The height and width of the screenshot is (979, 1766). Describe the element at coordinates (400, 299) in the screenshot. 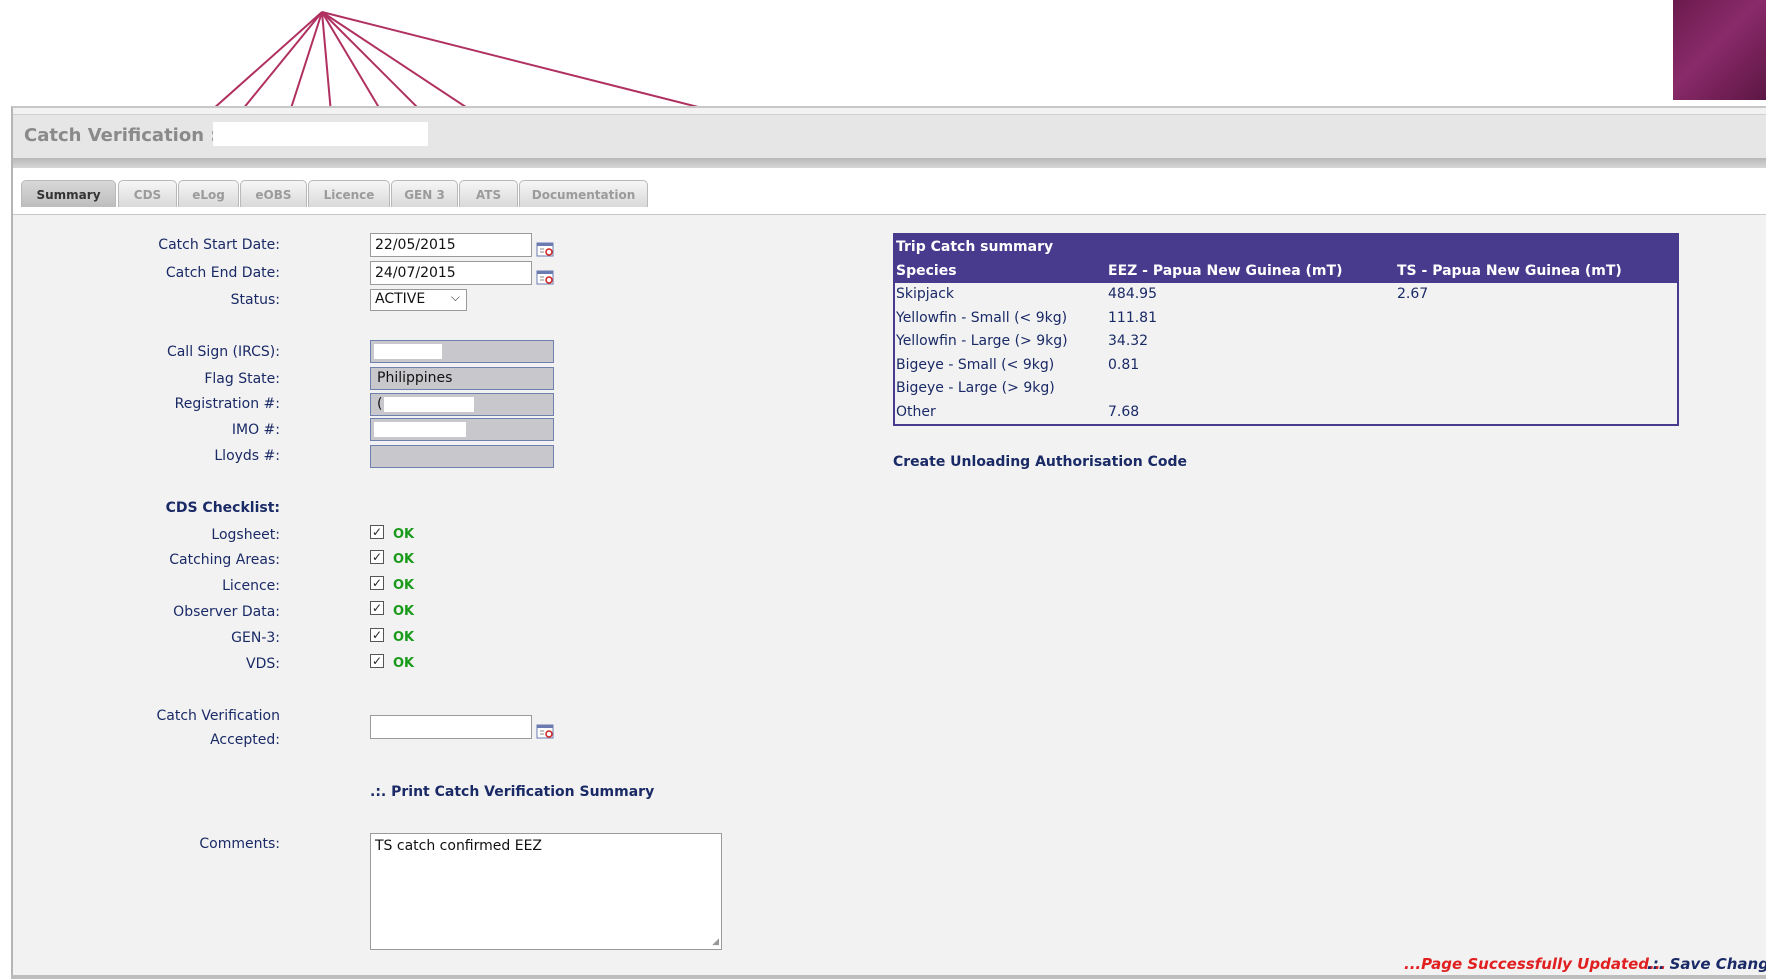

I see `status-select-value: ACTIVE` at that location.